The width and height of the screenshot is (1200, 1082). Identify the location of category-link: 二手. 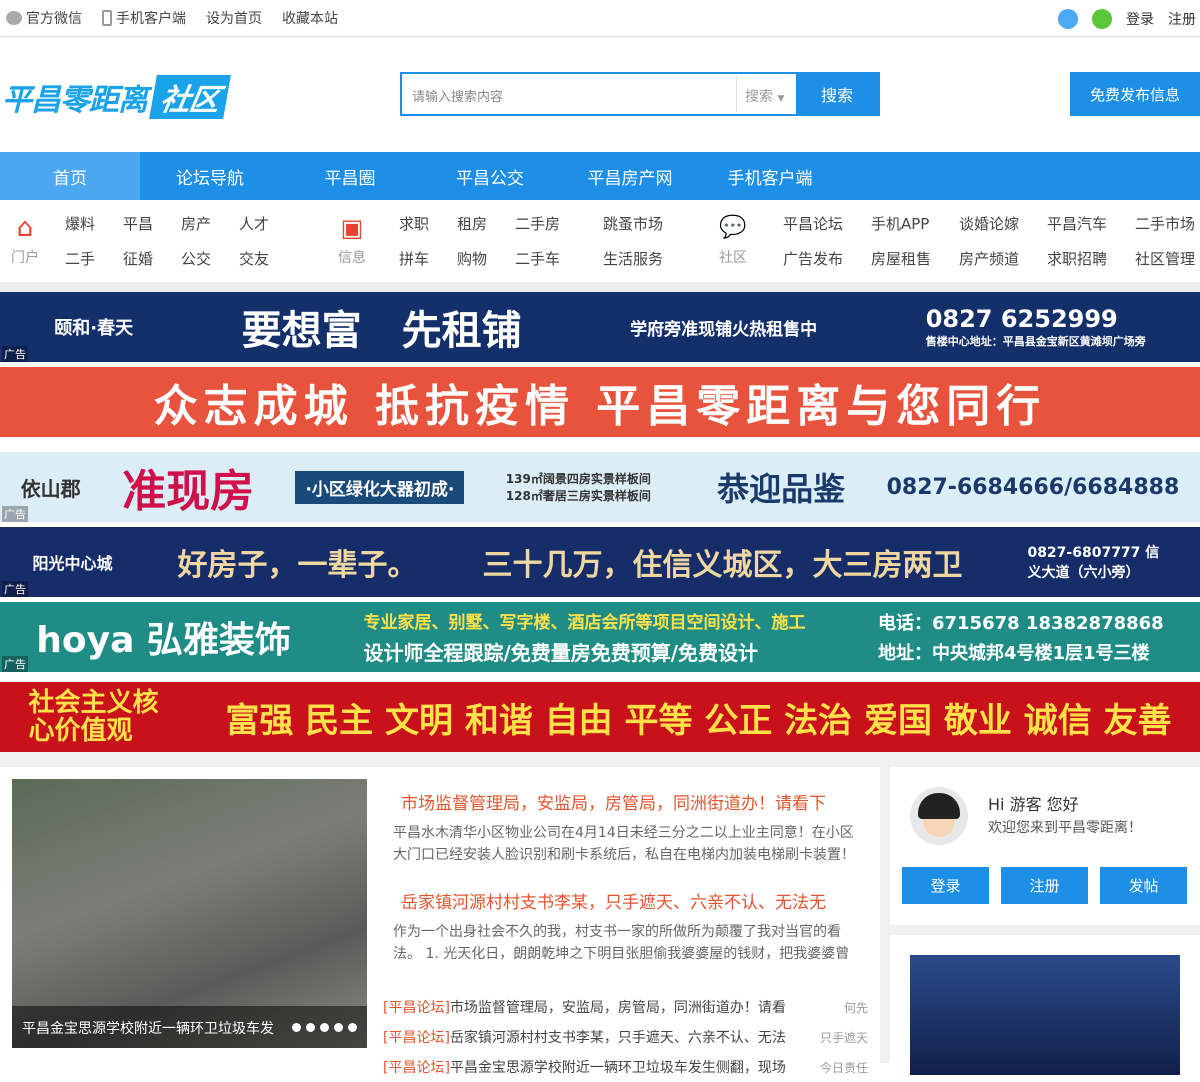
(94, 258).